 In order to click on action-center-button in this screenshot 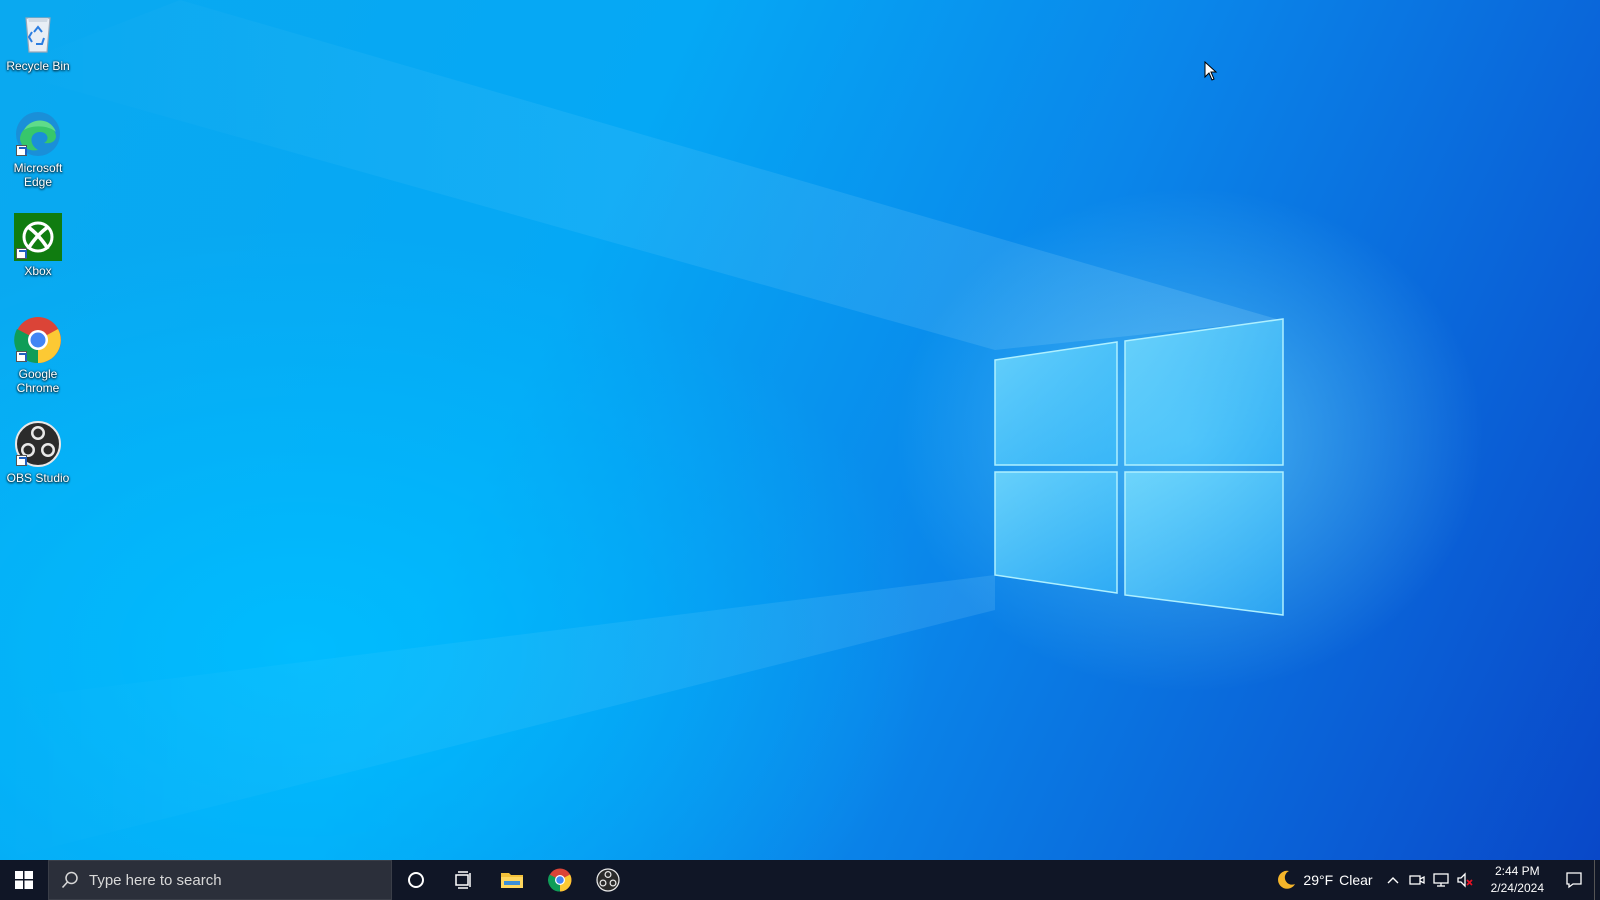, I will do `click(1574, 880)`.